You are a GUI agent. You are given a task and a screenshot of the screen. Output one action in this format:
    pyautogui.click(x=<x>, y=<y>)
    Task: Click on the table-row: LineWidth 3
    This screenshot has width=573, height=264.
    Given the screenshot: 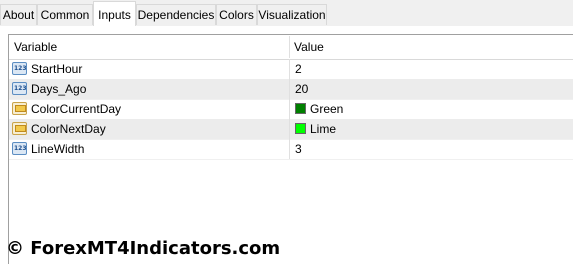 What is the action you would take?
    pyautogui.click(x=291, y=149)
    